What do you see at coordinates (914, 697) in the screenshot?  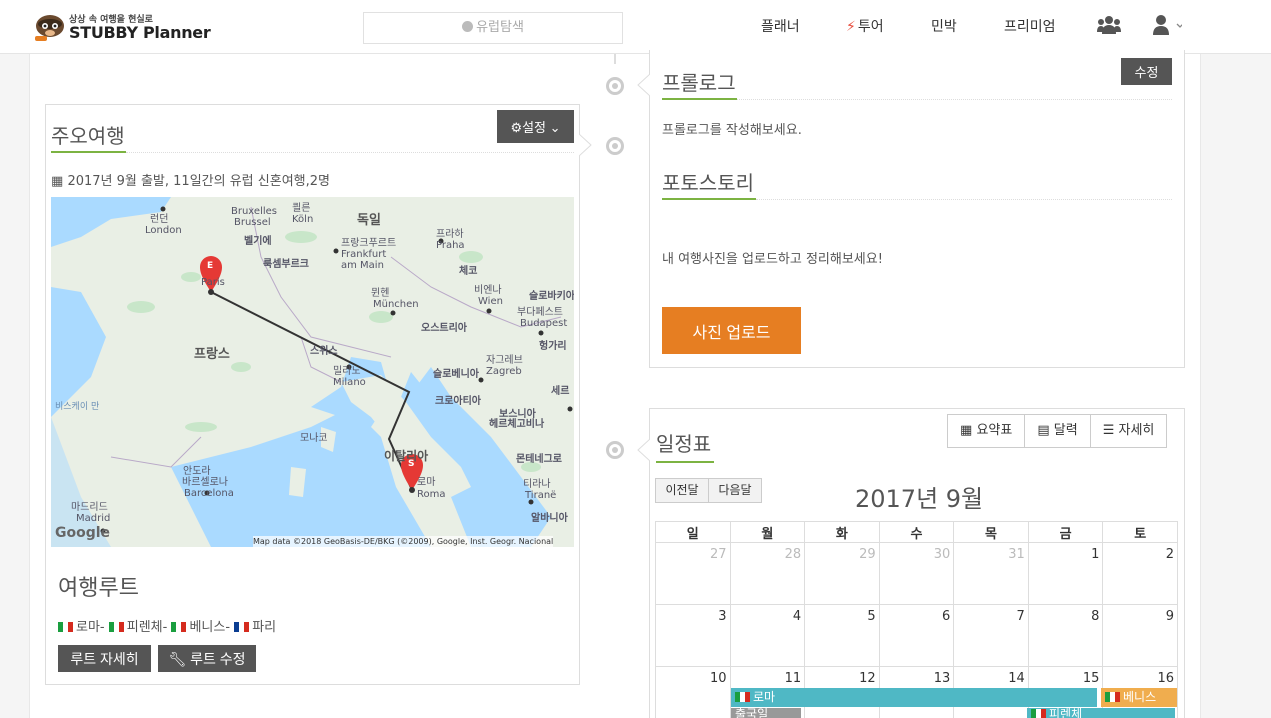 I see `event-bar-rome: 로마` at bounding box center [914, 697].